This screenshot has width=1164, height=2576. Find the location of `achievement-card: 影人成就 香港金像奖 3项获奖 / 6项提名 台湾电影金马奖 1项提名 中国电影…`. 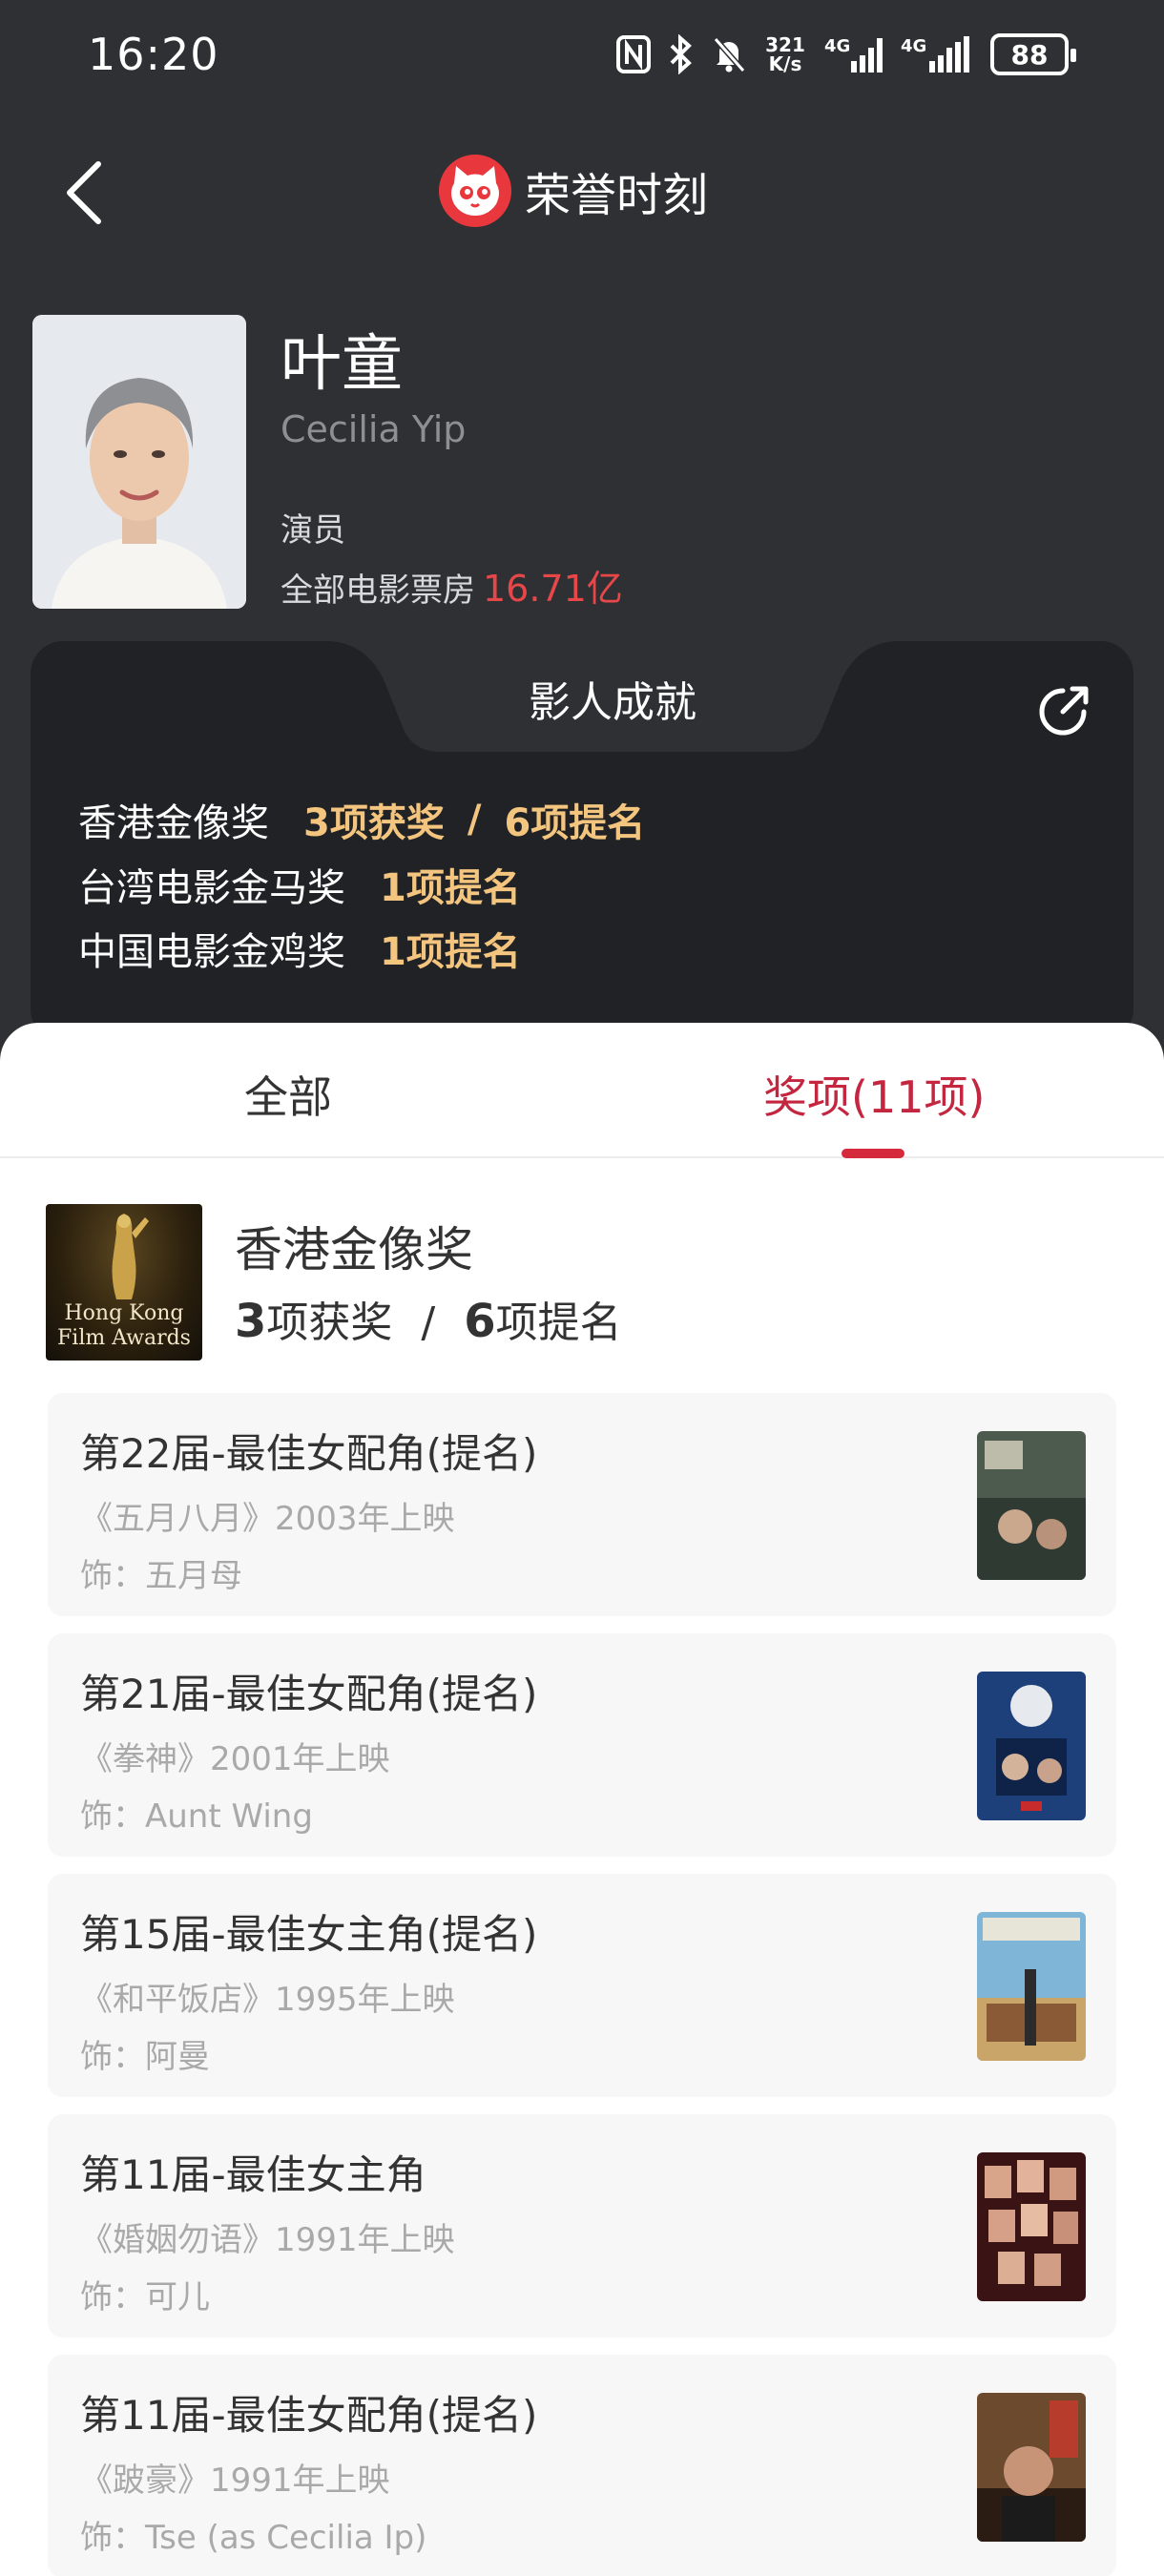

achievement-card: 影人成就 香港金像奖 3项获奖 / 6项提名 台湾电影金马奖 1项提名 中国电影… is located at coordinates (582, 841).